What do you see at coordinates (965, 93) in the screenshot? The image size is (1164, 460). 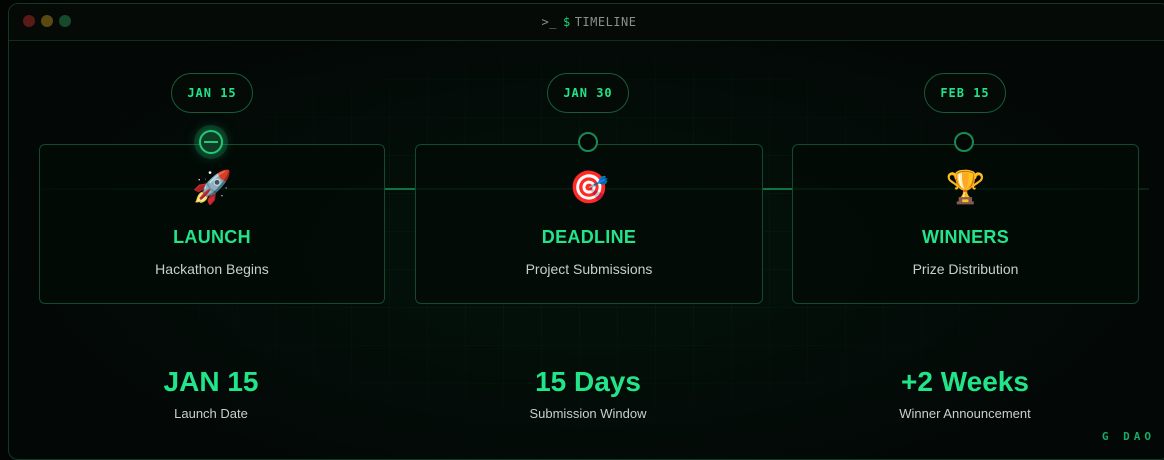 I see `date-pill-winners: FEB 15` at bounding box center [965, 93].